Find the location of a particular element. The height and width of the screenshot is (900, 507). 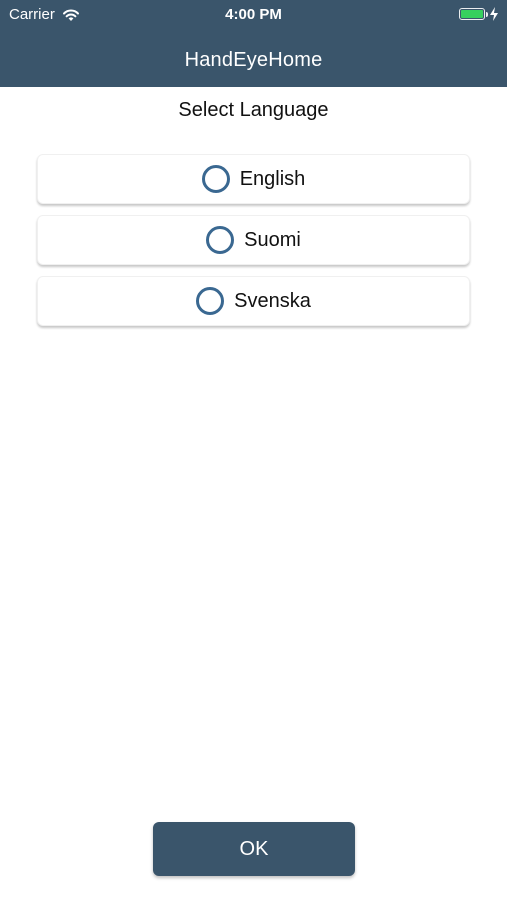

status-bar: Carrier 4:00 PM is located at coordinates (253, 14).